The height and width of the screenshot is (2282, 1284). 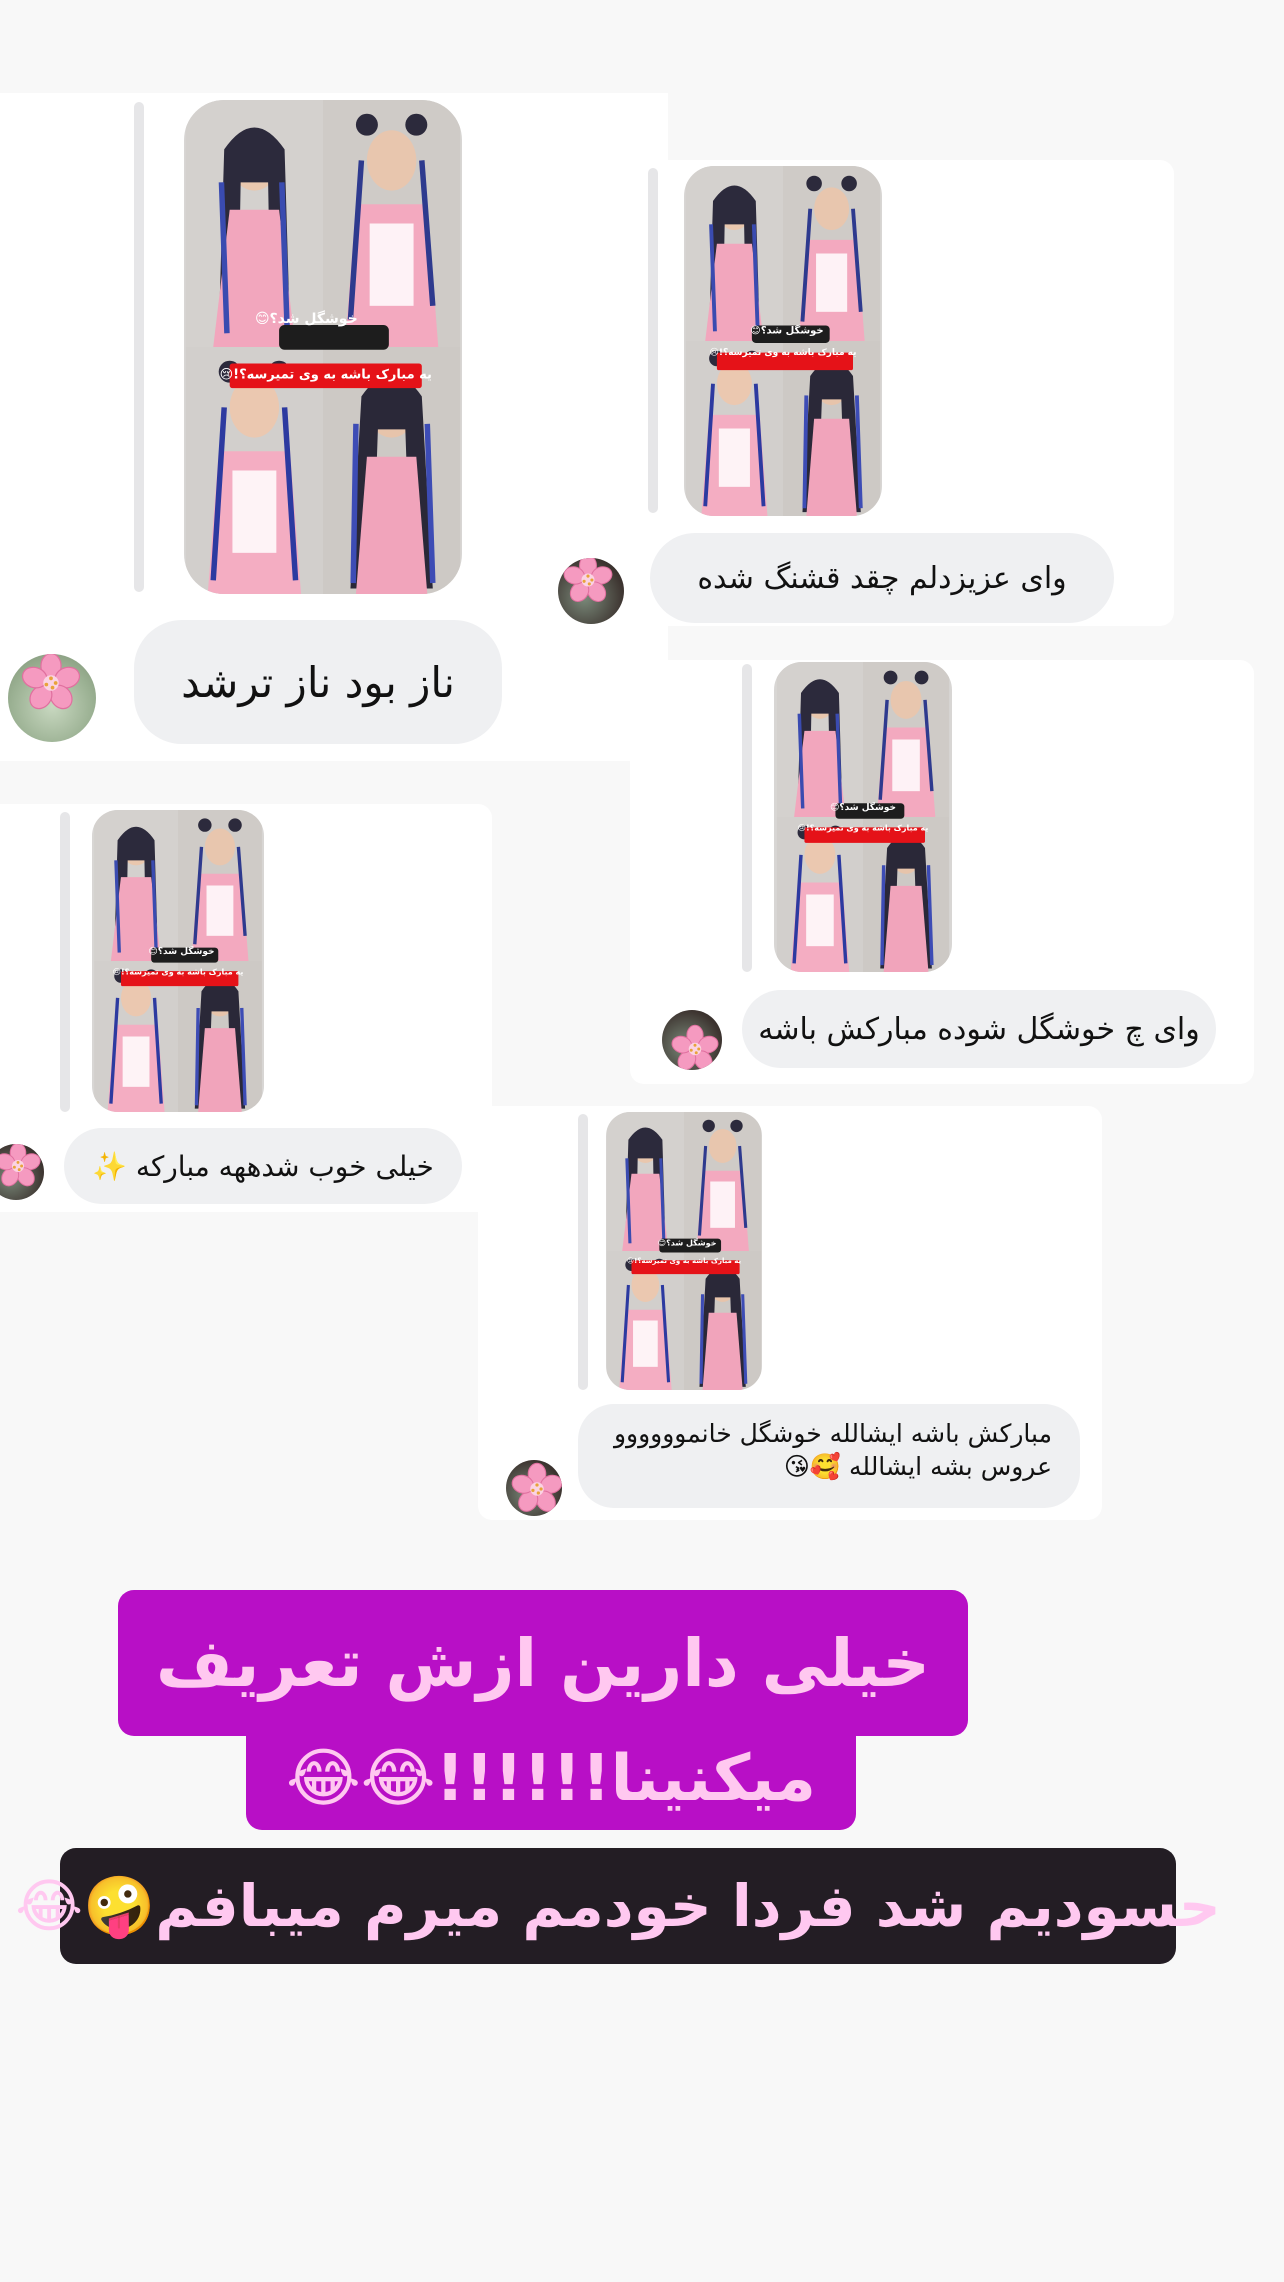 I want to click on comment-text: خیلی خوب شدههه مبارکه ✨, so click(x=263, y=1166).